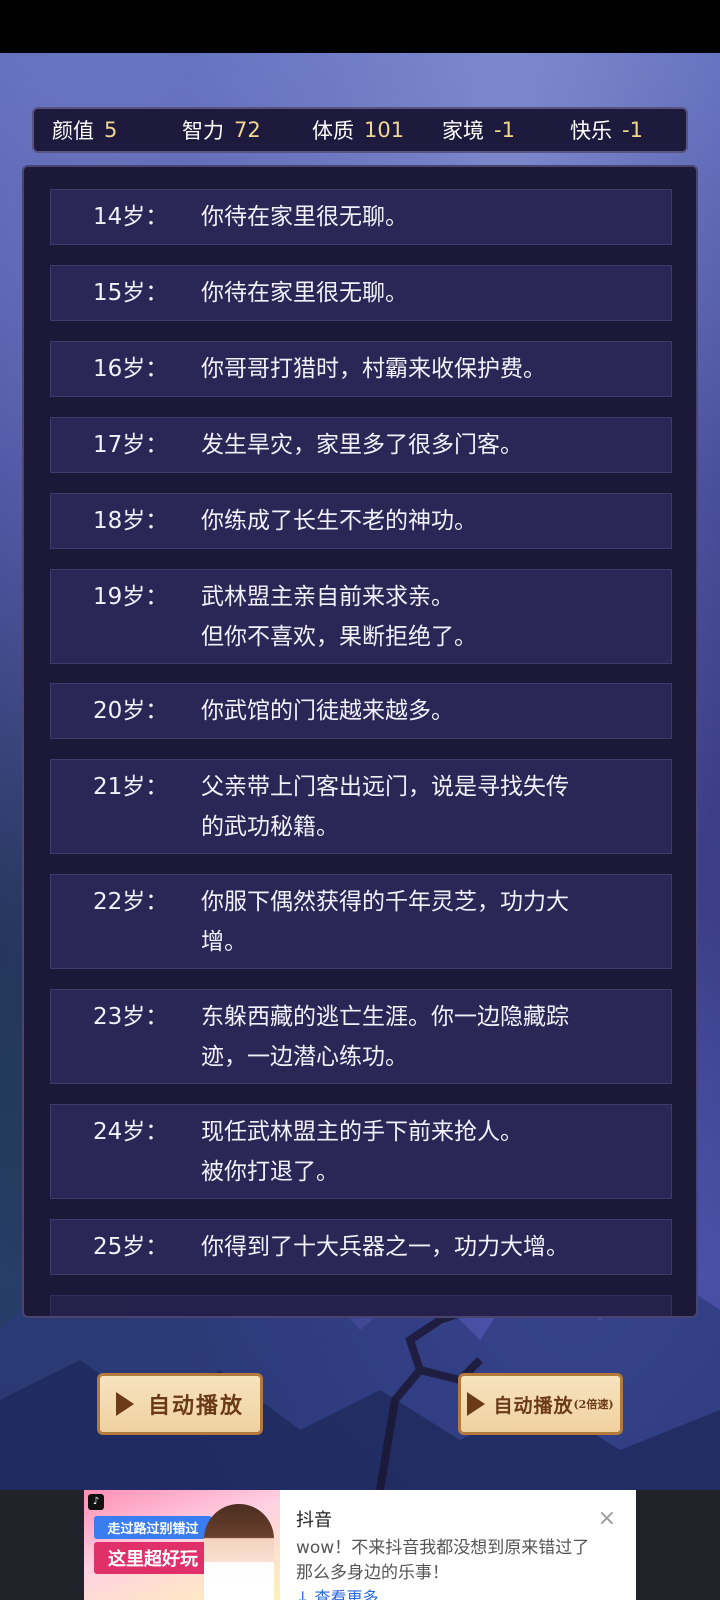 The image size is (720, 1600). I want to click on stat-intelligence: 智力 72, so click(247, 130).